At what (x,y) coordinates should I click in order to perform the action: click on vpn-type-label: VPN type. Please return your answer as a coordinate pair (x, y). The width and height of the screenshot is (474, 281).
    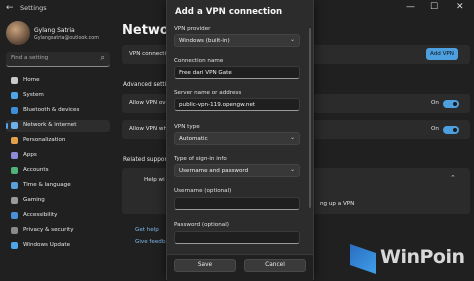
    Looking at the image, I should click on (187, 127).